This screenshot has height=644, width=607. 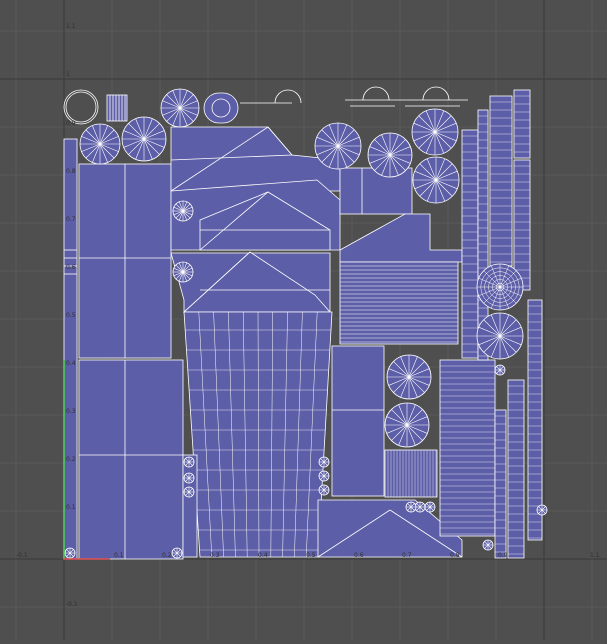 What do you see at coordinates (71, 363) in the screenshot?
I see `v-tick-label: 0.4` at bounding box center [71, 363].